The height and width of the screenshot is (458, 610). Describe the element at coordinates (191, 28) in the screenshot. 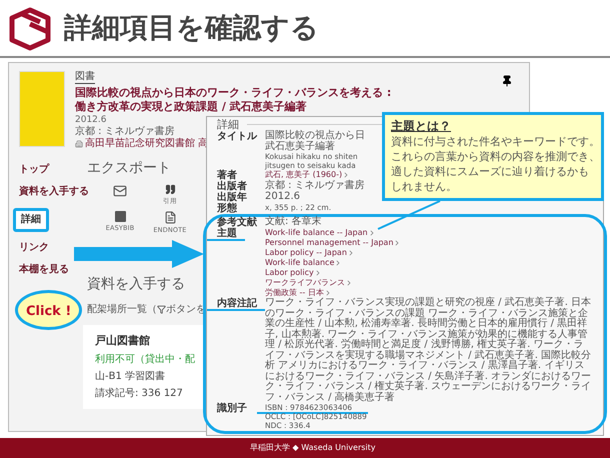

I see `slide-title: 詳細項目を確認する` at that location.